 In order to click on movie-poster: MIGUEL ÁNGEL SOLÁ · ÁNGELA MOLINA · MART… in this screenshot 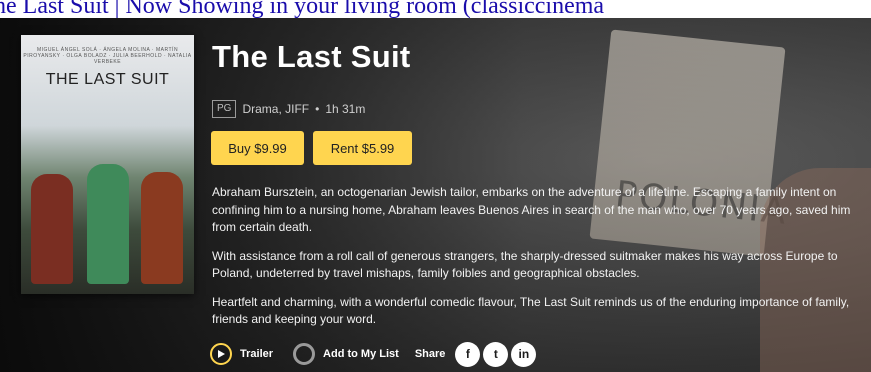, I will do `click(107, 164)`.